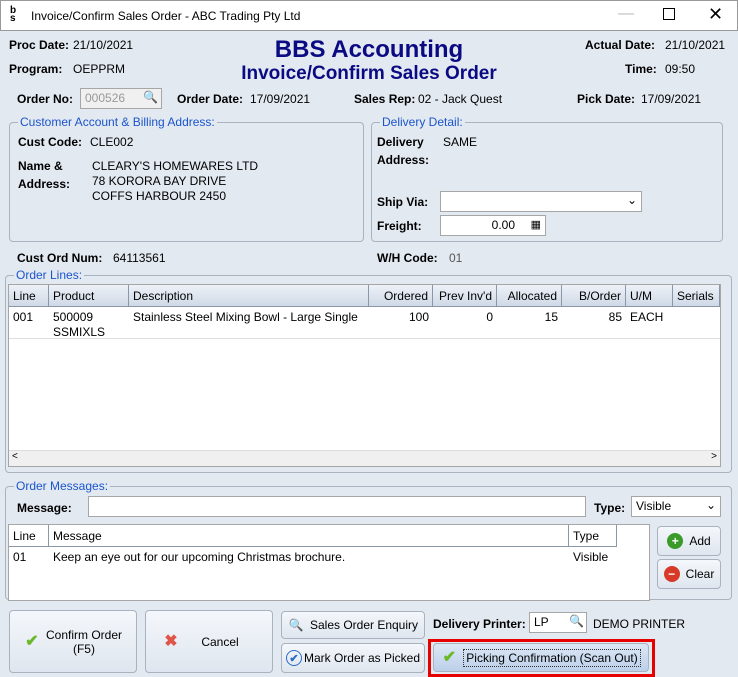  What do you see at coordinates (309, 536) in the screenshot?
I see `column-header: Message` at bounding box center [309, 536].